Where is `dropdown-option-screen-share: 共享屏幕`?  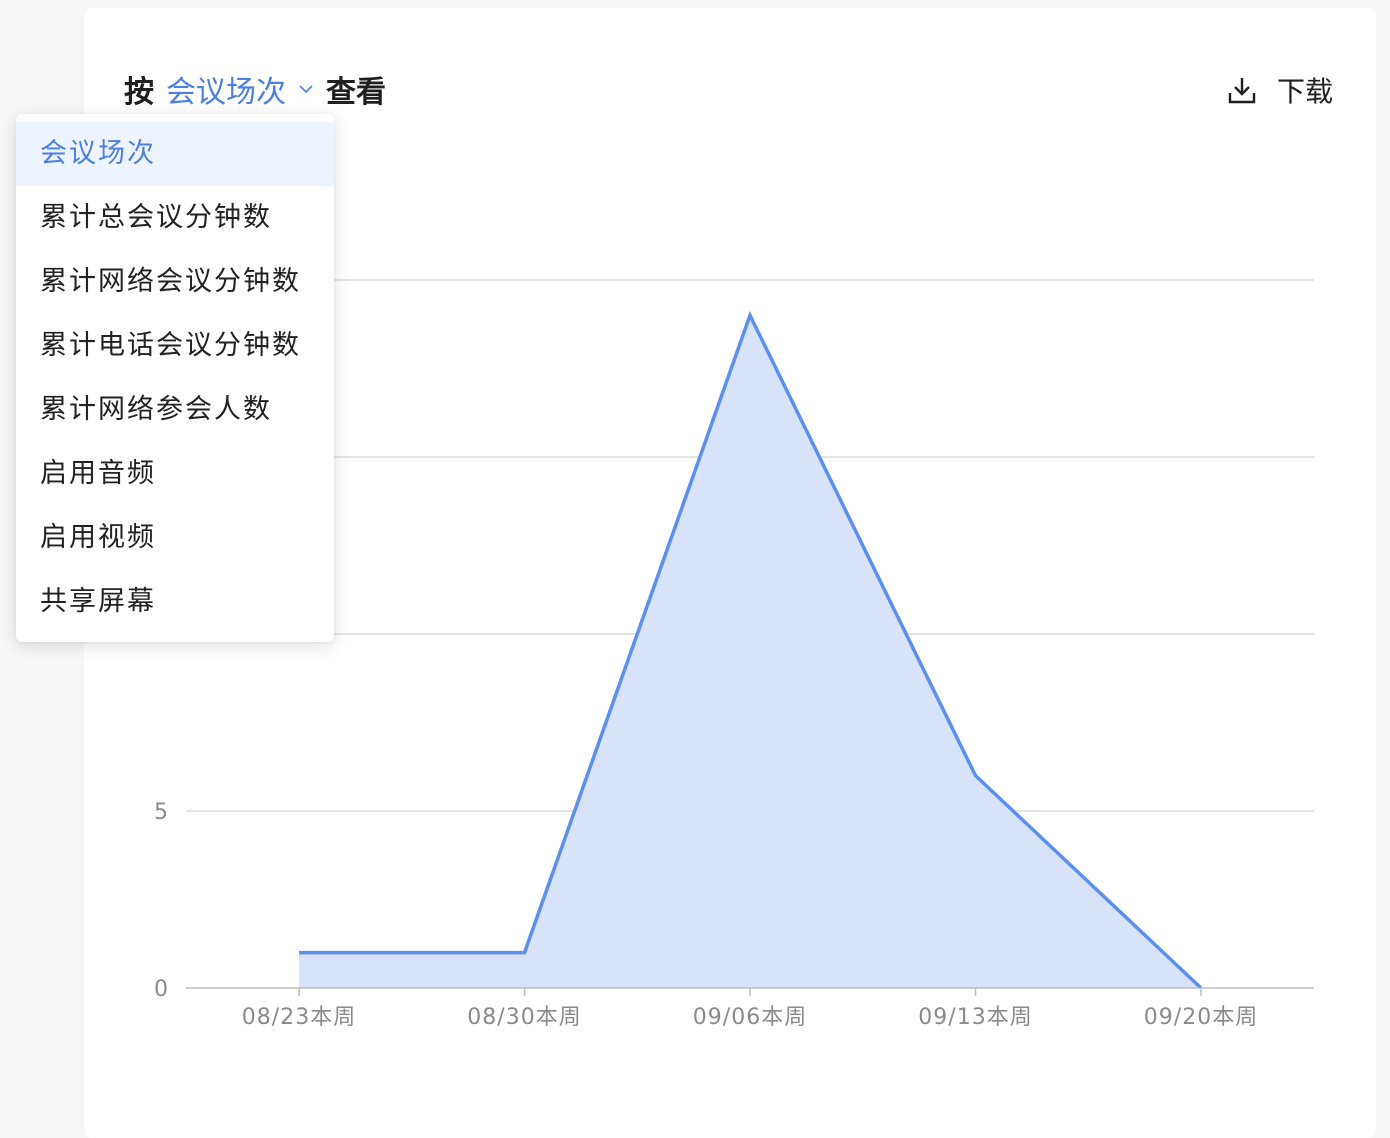
dropdown-option-screen-share: 共享屏幕 is located at coordinates (175, 602).